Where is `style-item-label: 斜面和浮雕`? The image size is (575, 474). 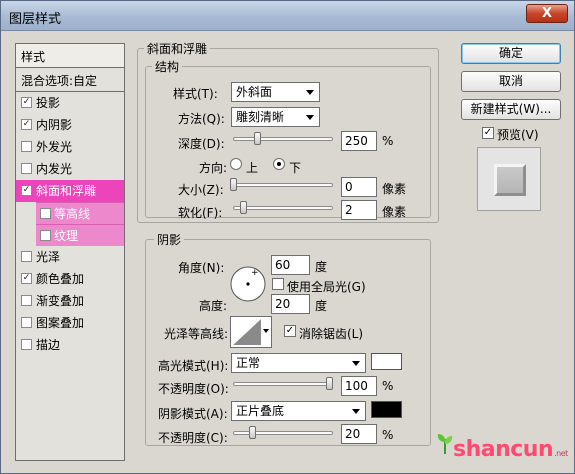 style-item-label: 斜面和浮雕 is located at coordinates (66, 191).